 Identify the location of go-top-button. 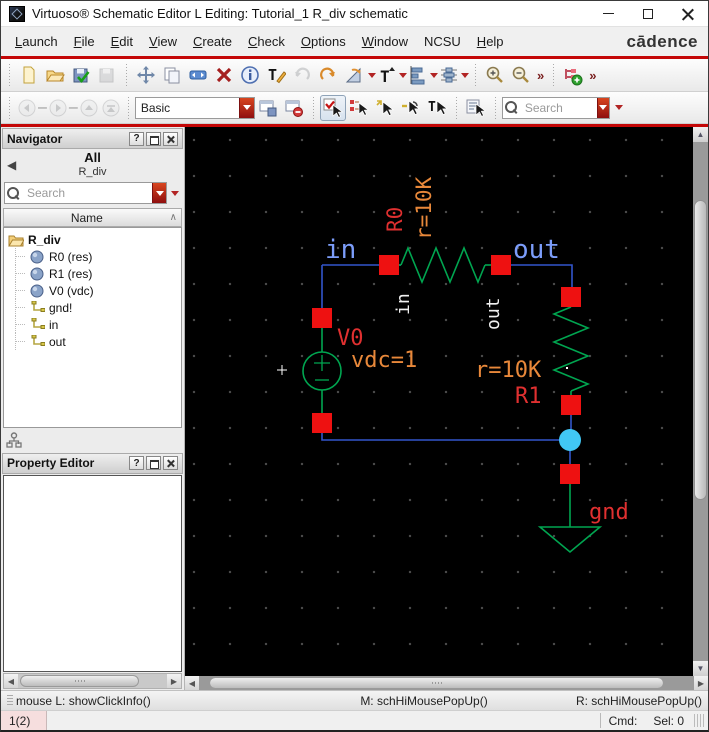
(111, 108).